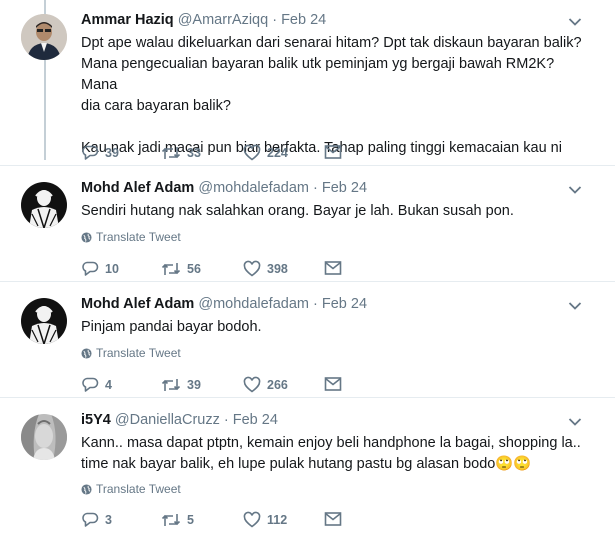  What do you see at coordinates (108, 385) in the screenshot?
I see `reply-count: 4` at bounding box center [108, 385].